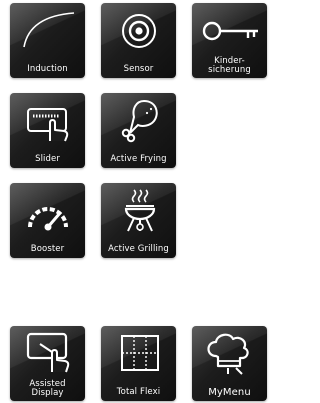 The height and width of the screenshot is (403, 320). I want to click on booster-tile: Booster, so click(47, 220).